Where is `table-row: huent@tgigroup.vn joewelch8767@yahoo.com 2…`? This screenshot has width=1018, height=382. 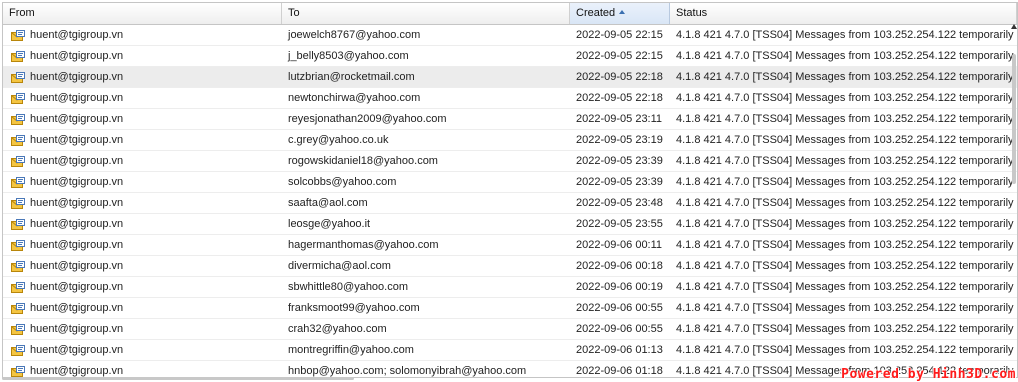 table-row: huent@tgigroup.vn joewelch8767@yahoo.com 2… is located at coordinates (510, 35).